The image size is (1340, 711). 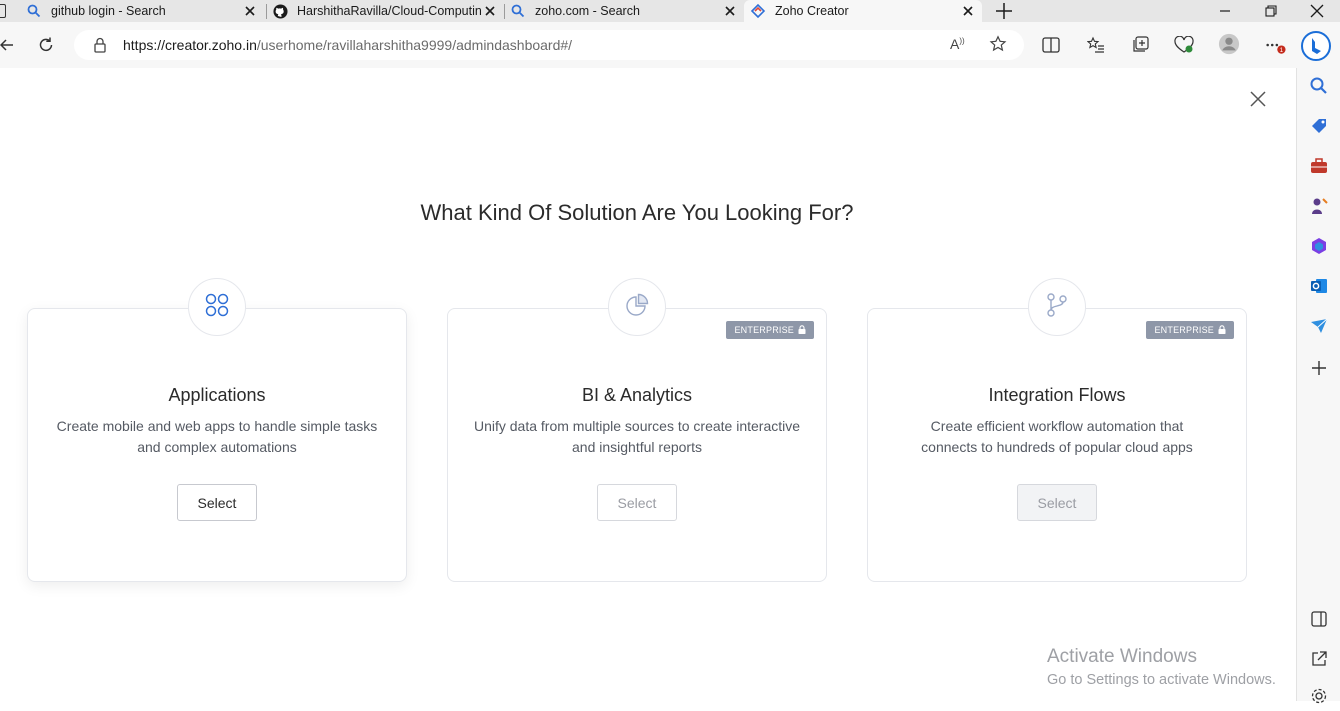 What do you see at coordinates (3, 11) in the screenshot?
I see `tab-actions-icon` at bounding box center [3, 11].